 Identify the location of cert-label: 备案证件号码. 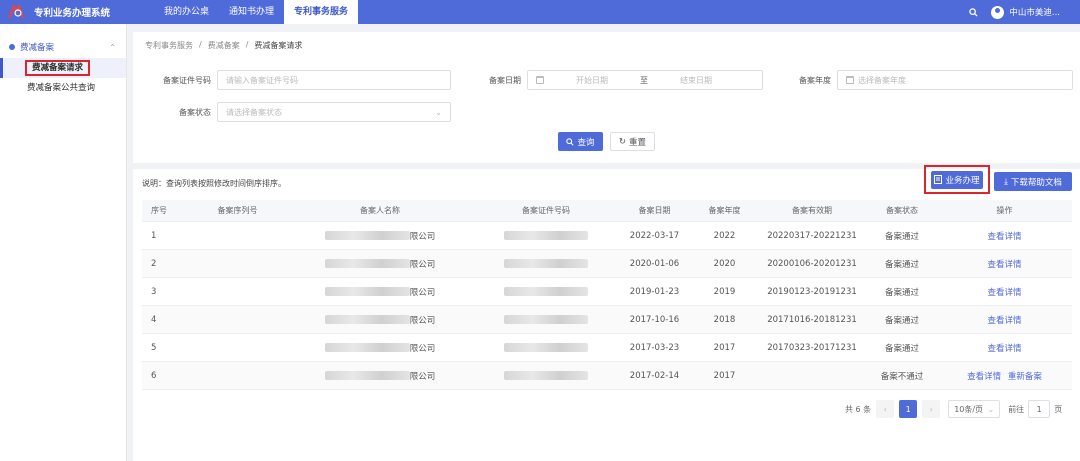
(187, 80).